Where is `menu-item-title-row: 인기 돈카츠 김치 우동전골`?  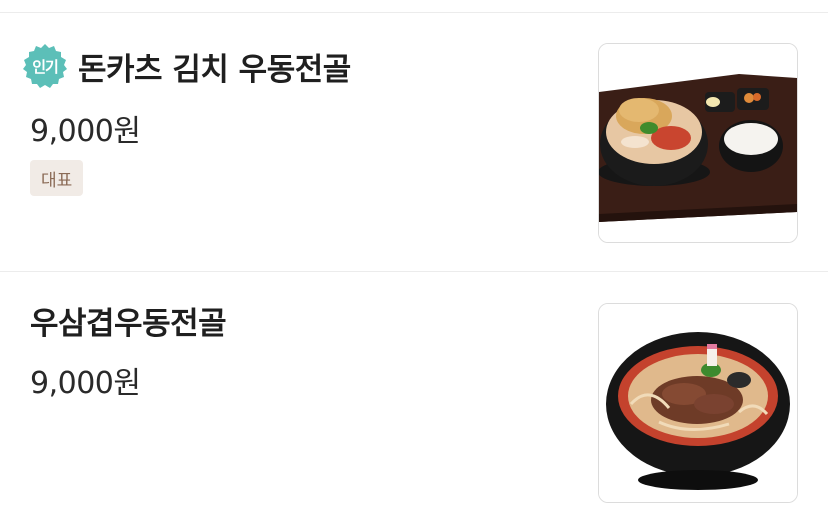 menu-item-title-row: 인기 돈카츠 김치 우동전골 is located at coordinates (186, 66).